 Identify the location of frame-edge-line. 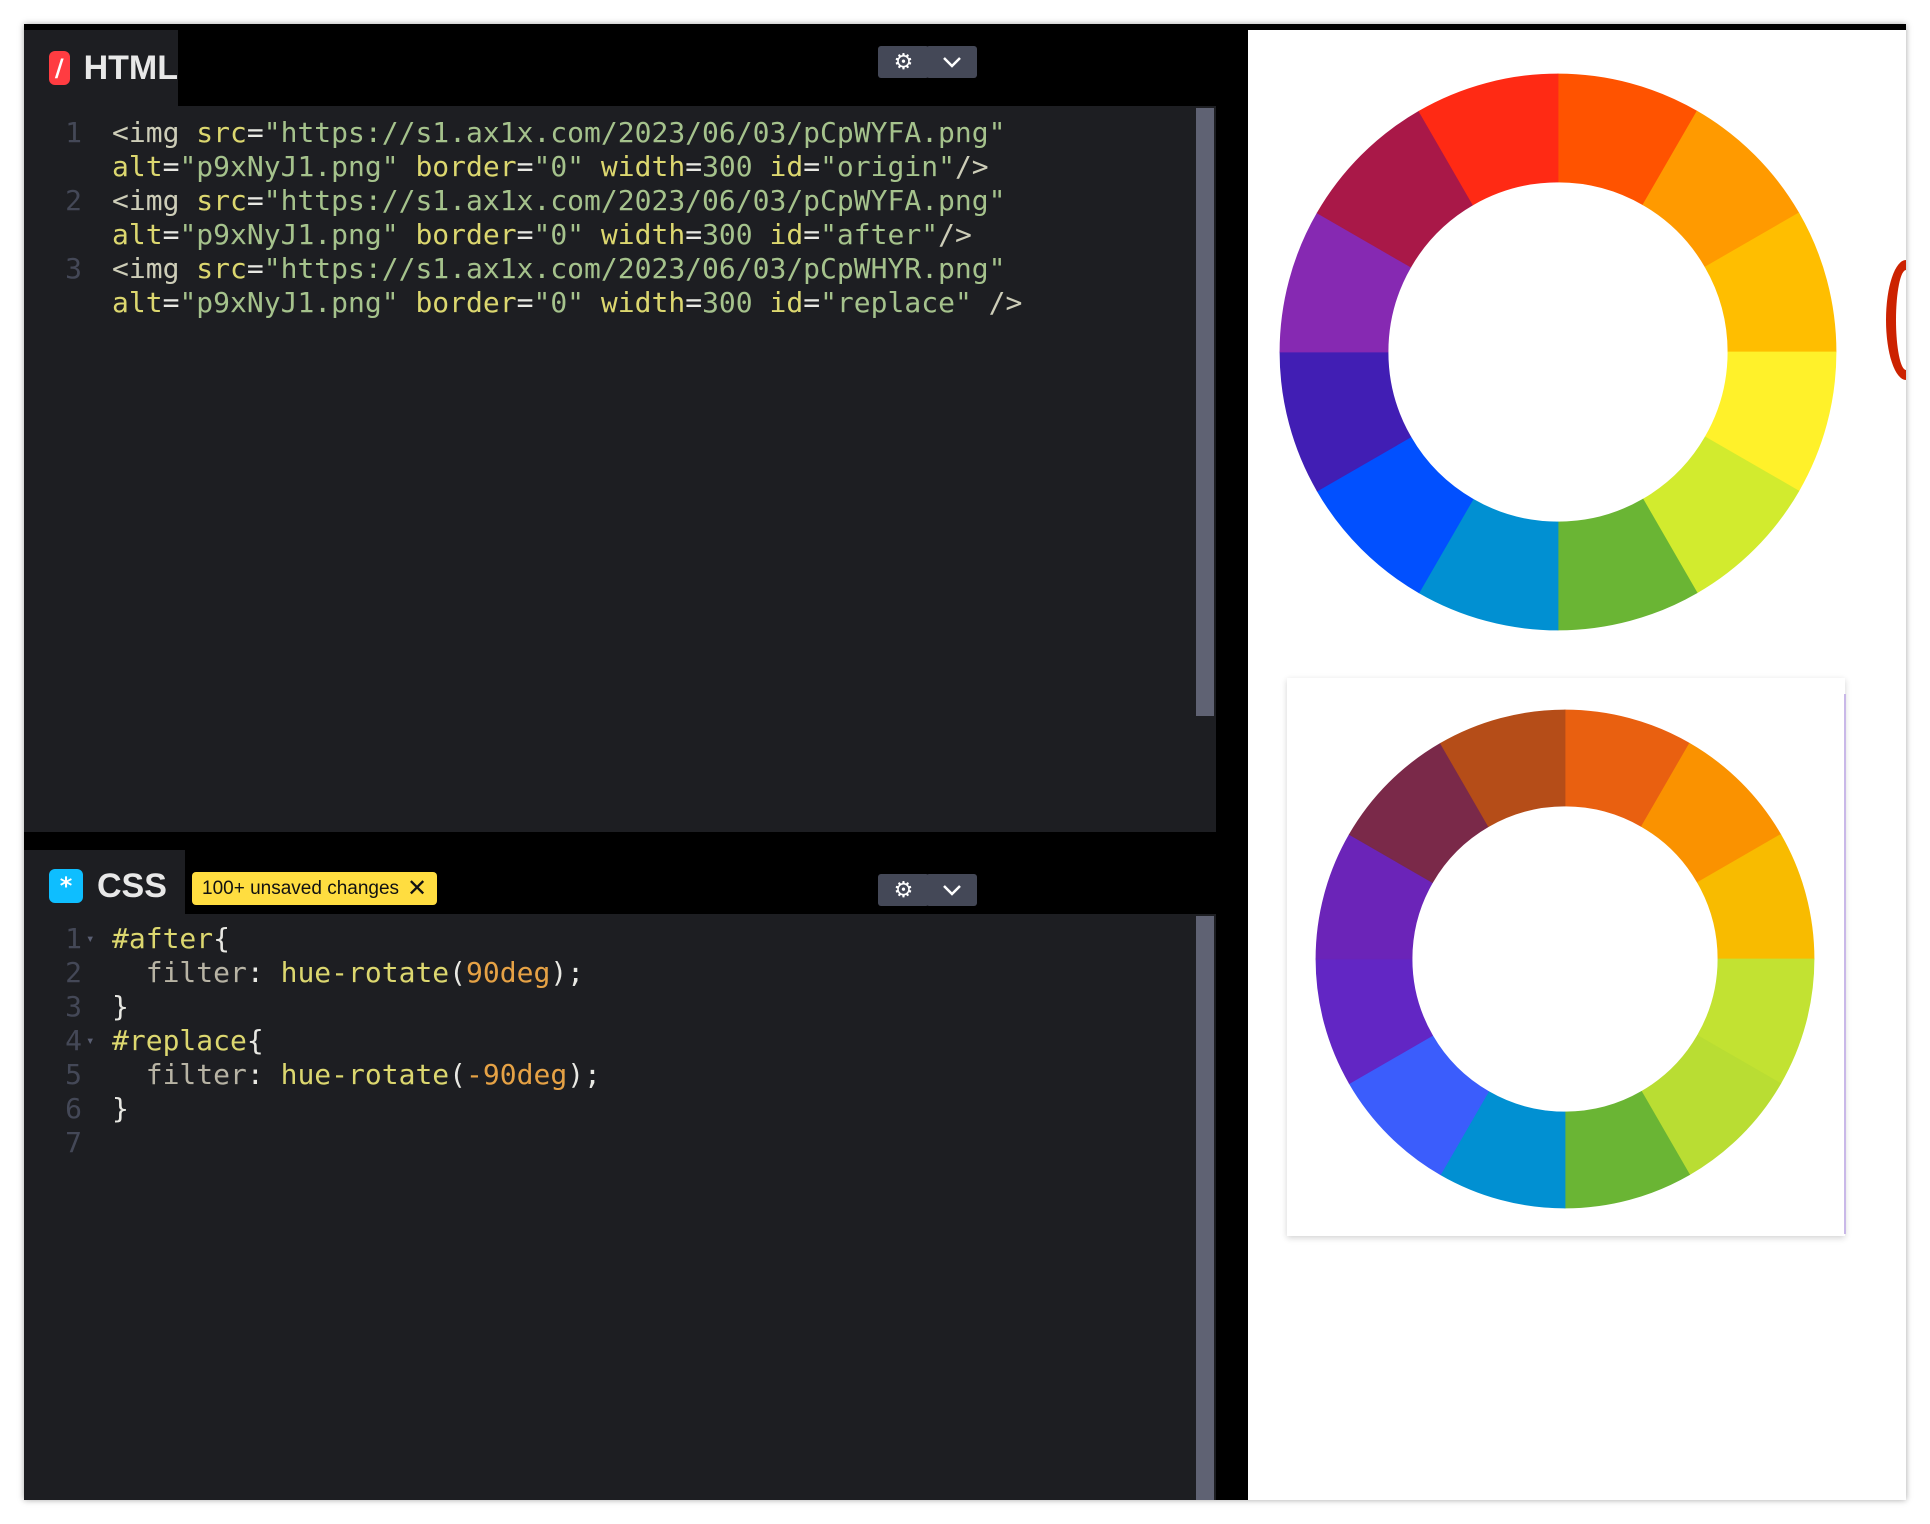
(1845, 964).